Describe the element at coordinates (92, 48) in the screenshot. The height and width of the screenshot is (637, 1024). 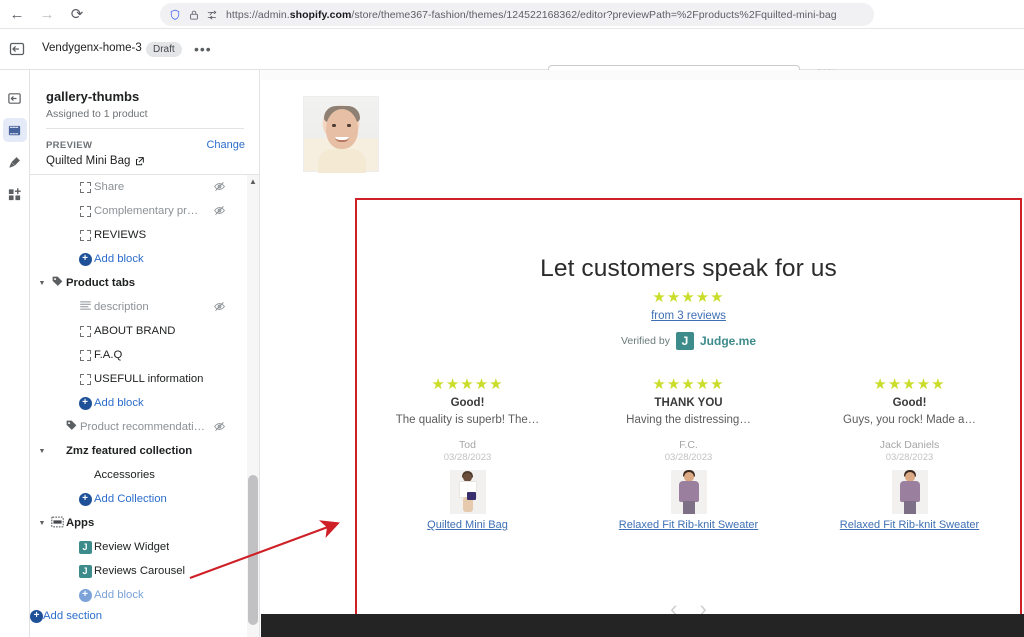
I see `theme-name: Vendygenx-home-3` at that location.